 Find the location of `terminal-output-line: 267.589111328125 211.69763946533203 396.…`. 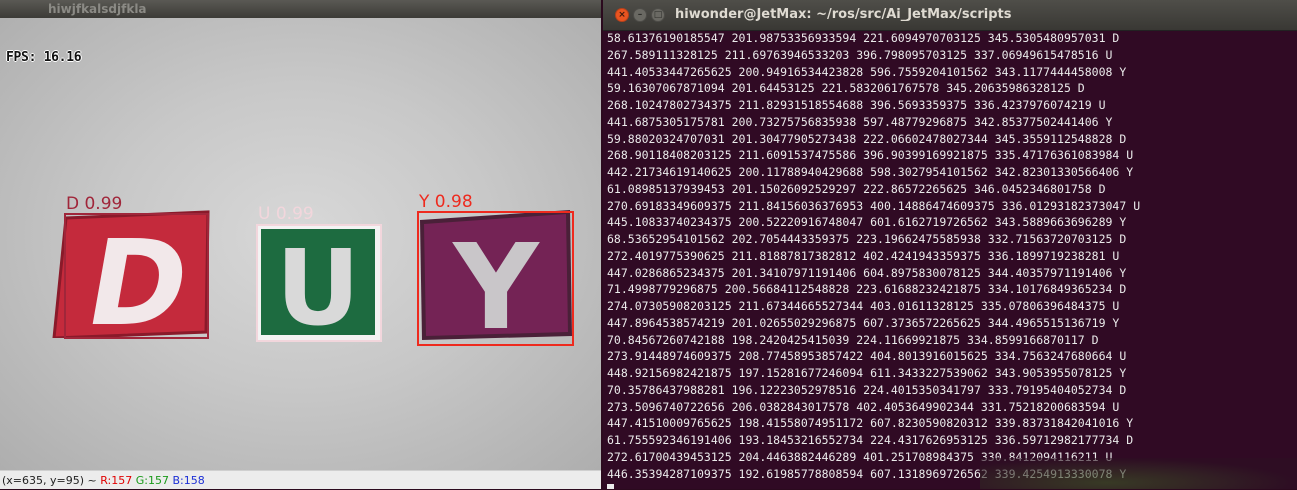

terminal-output-line: 267.589111328125 211.69763946533203 396.… is located at coordinates (860, 54).